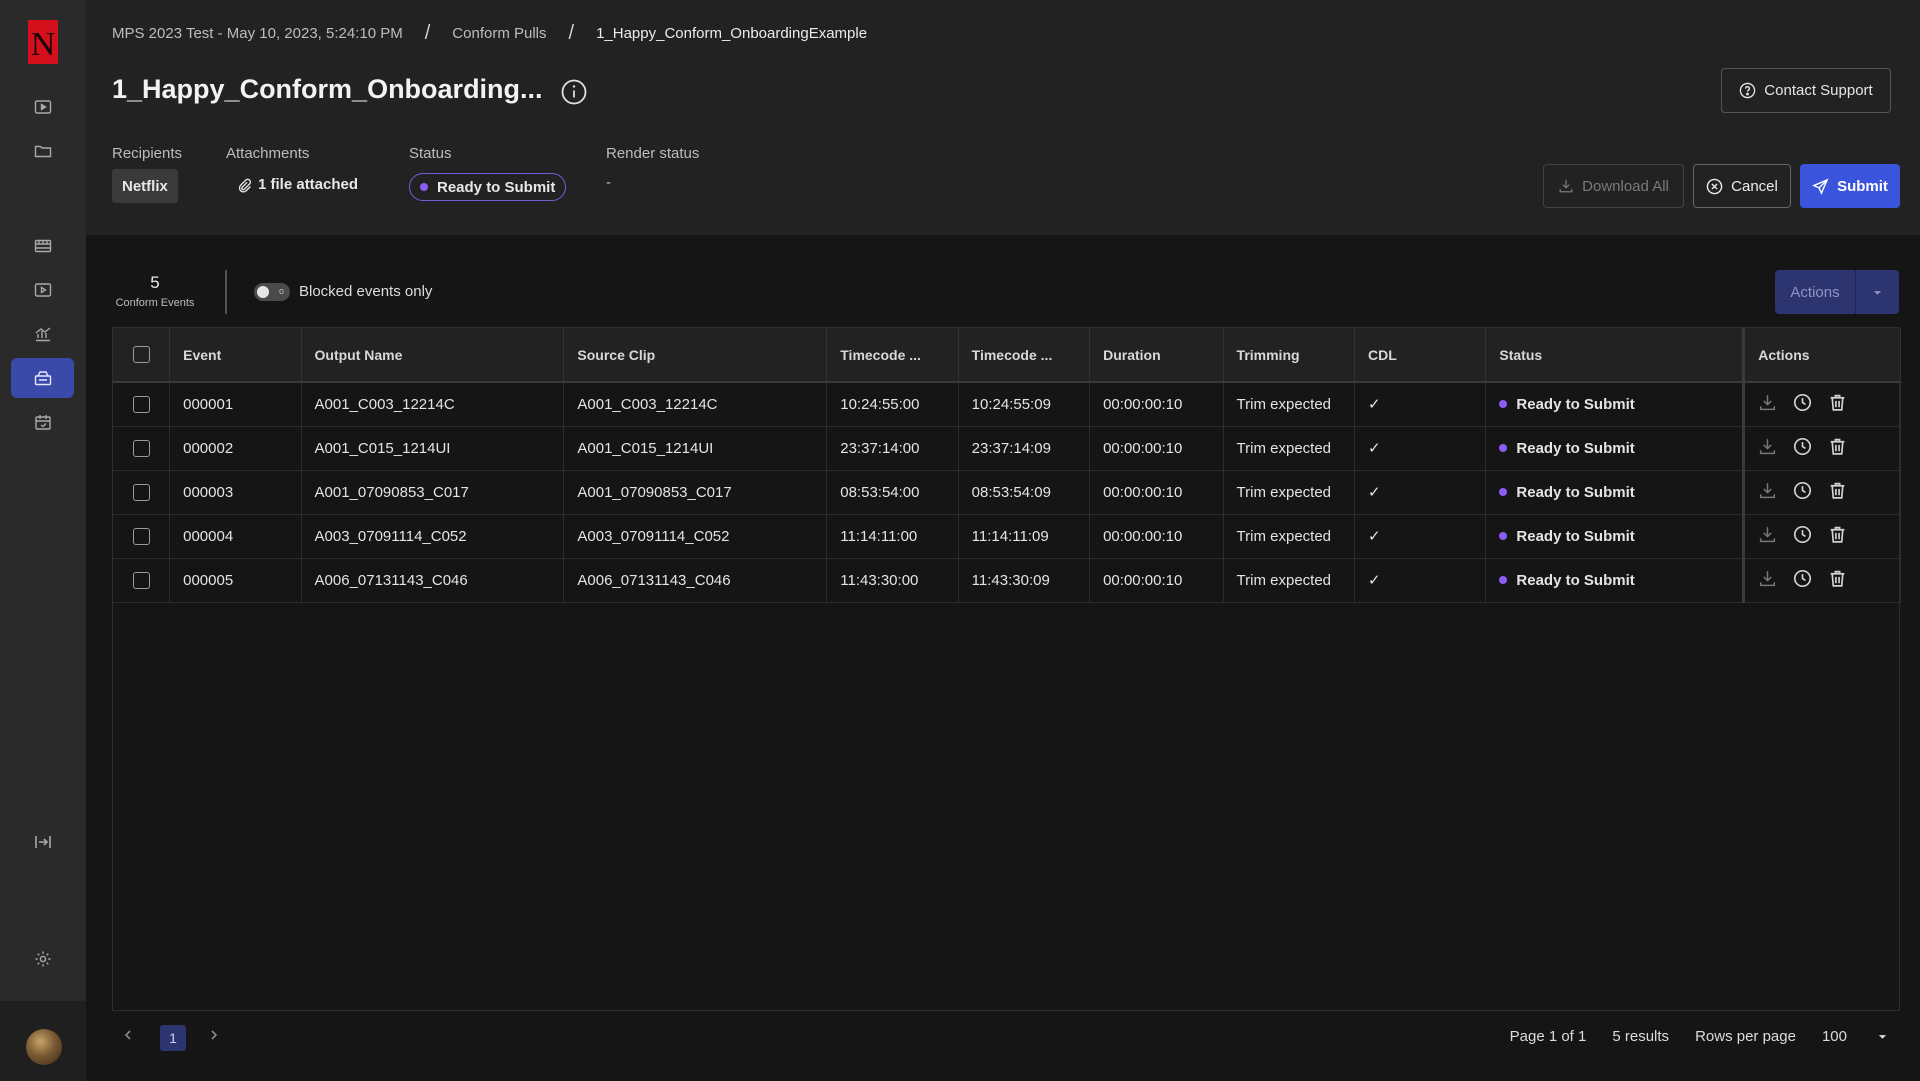 The width and height of the screenshot is (1920, 1081). Describe the element at coordinates (695, 492) in the screenshot. I see `source-clip-cell: A001_07090853_C017` at that location.